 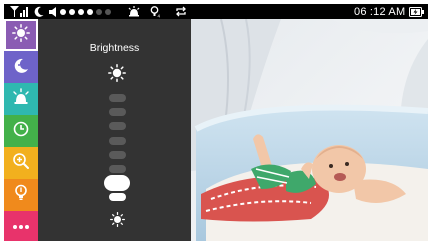 I want to click on zoom-in-icon, so click(x=21, y=163).